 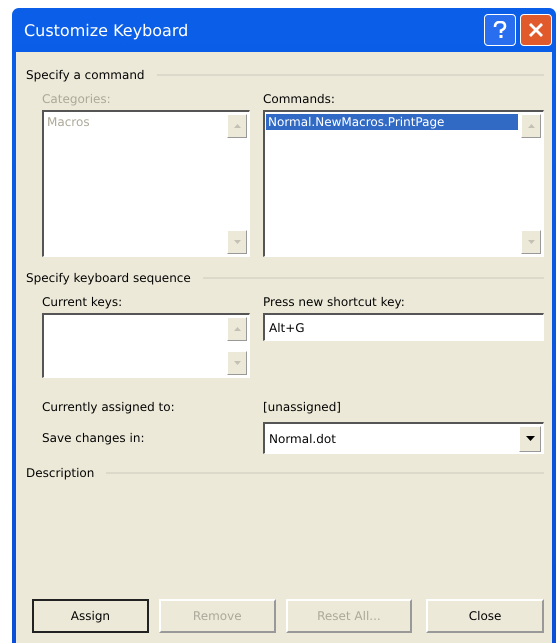 I want to click on list-label: Categories:, so click(x=77, y=99).